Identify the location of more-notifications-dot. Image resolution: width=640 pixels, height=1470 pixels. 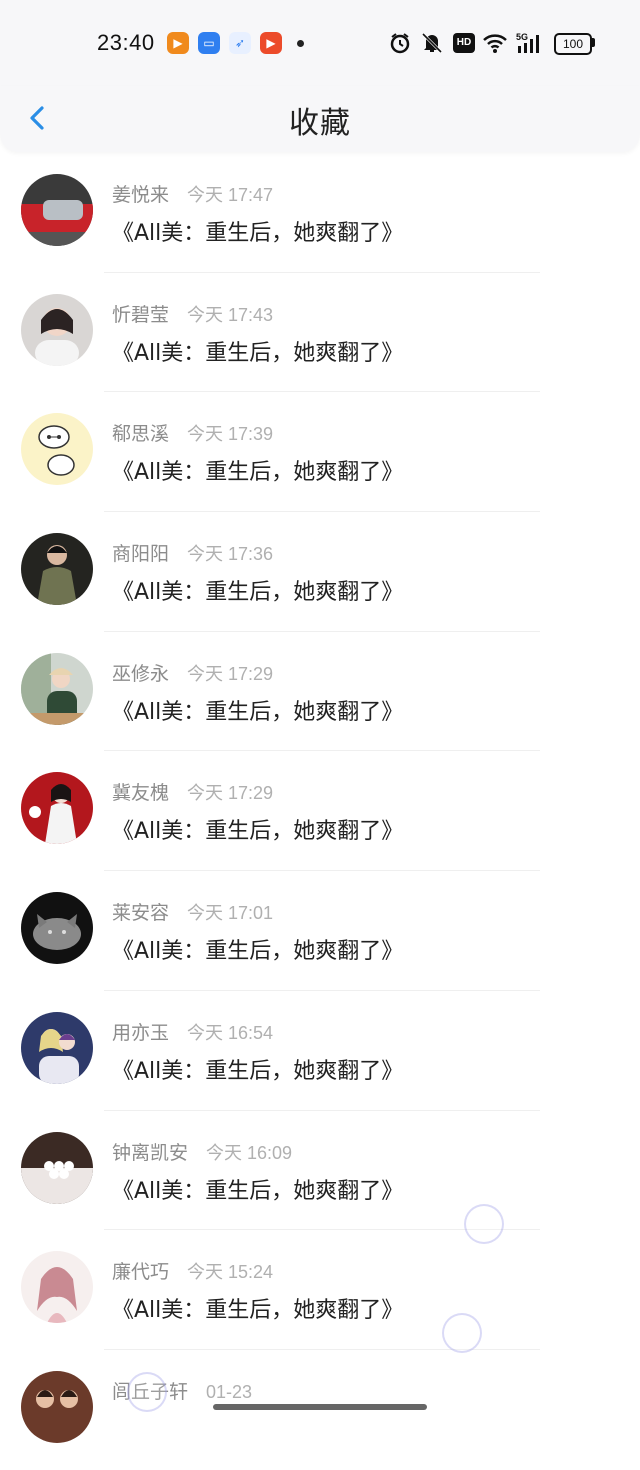
(300, 43).